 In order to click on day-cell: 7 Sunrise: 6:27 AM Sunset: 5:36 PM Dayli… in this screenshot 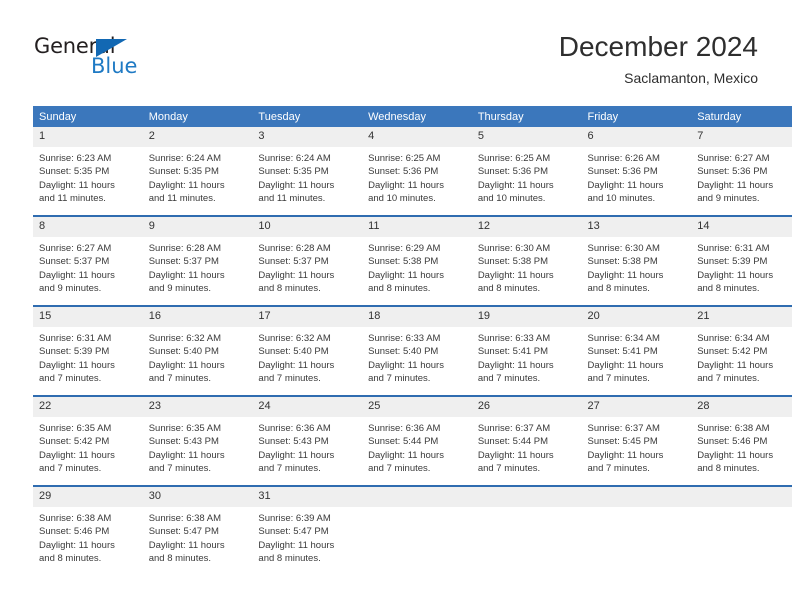, I will do `click(741, 171)`.